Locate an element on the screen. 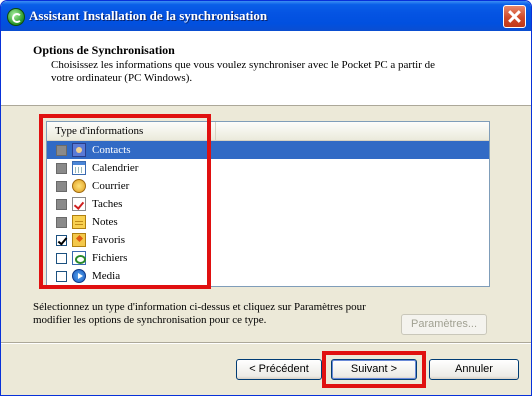  list-item-media: Media is located at coordinates (268, 276).